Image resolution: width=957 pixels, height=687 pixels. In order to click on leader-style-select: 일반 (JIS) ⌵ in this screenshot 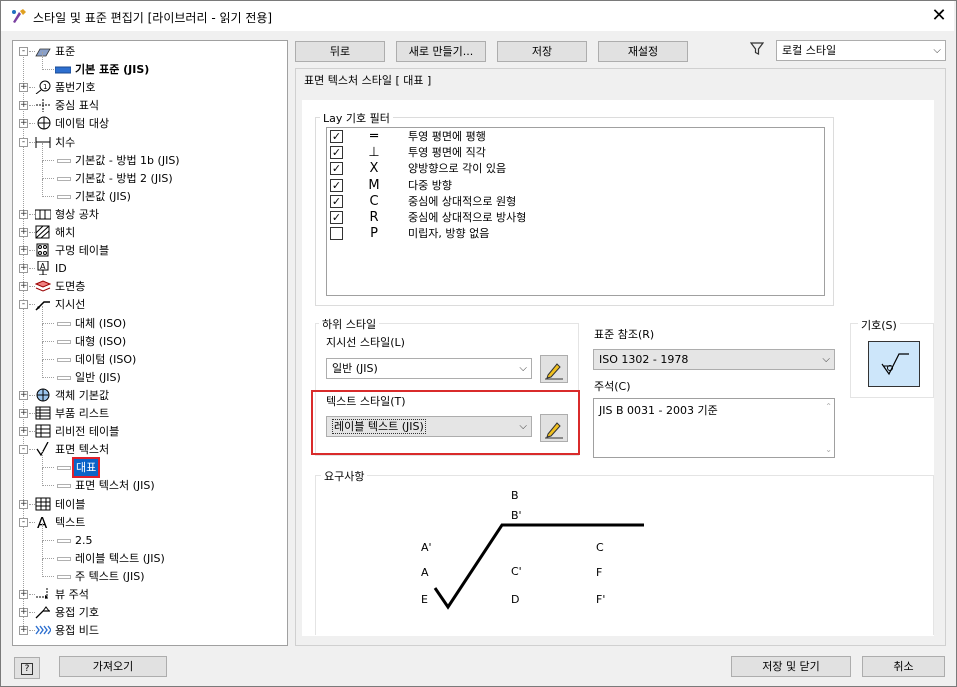, I will do `click(429, 368)`.